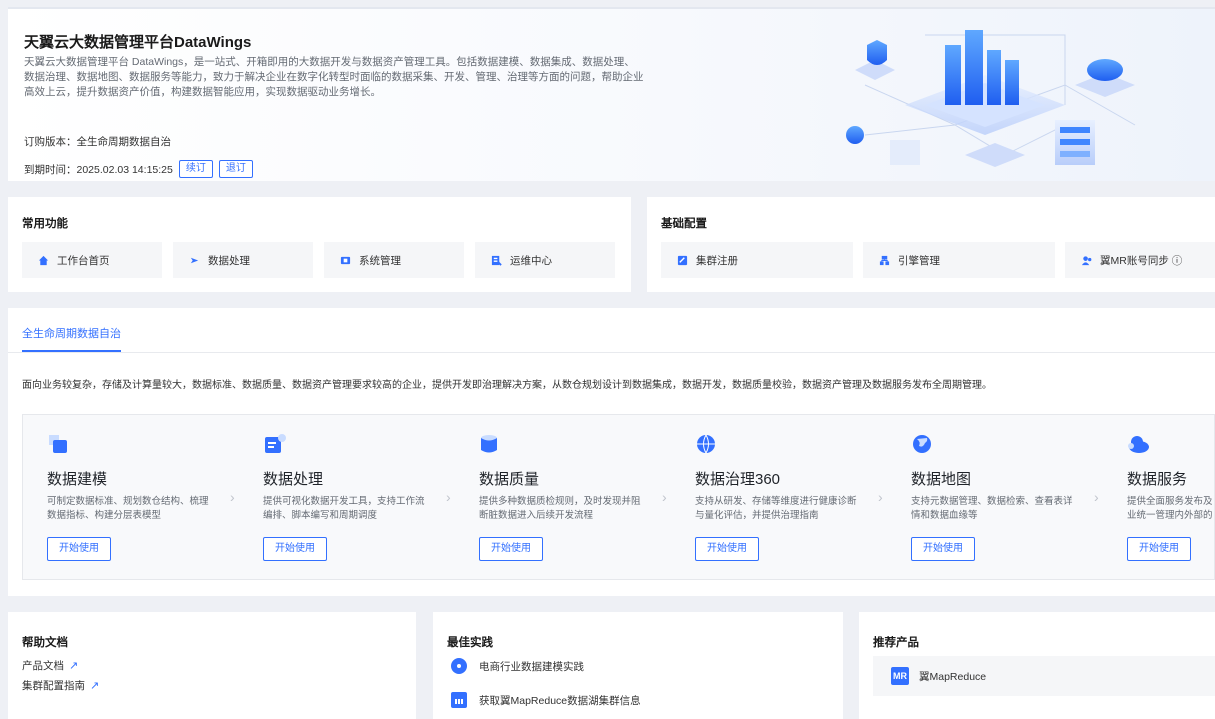 The image size is (1215, 719). Describe the element at coordinates (489, 444) in the screenshot. I see `data-quality-icon` at that location.